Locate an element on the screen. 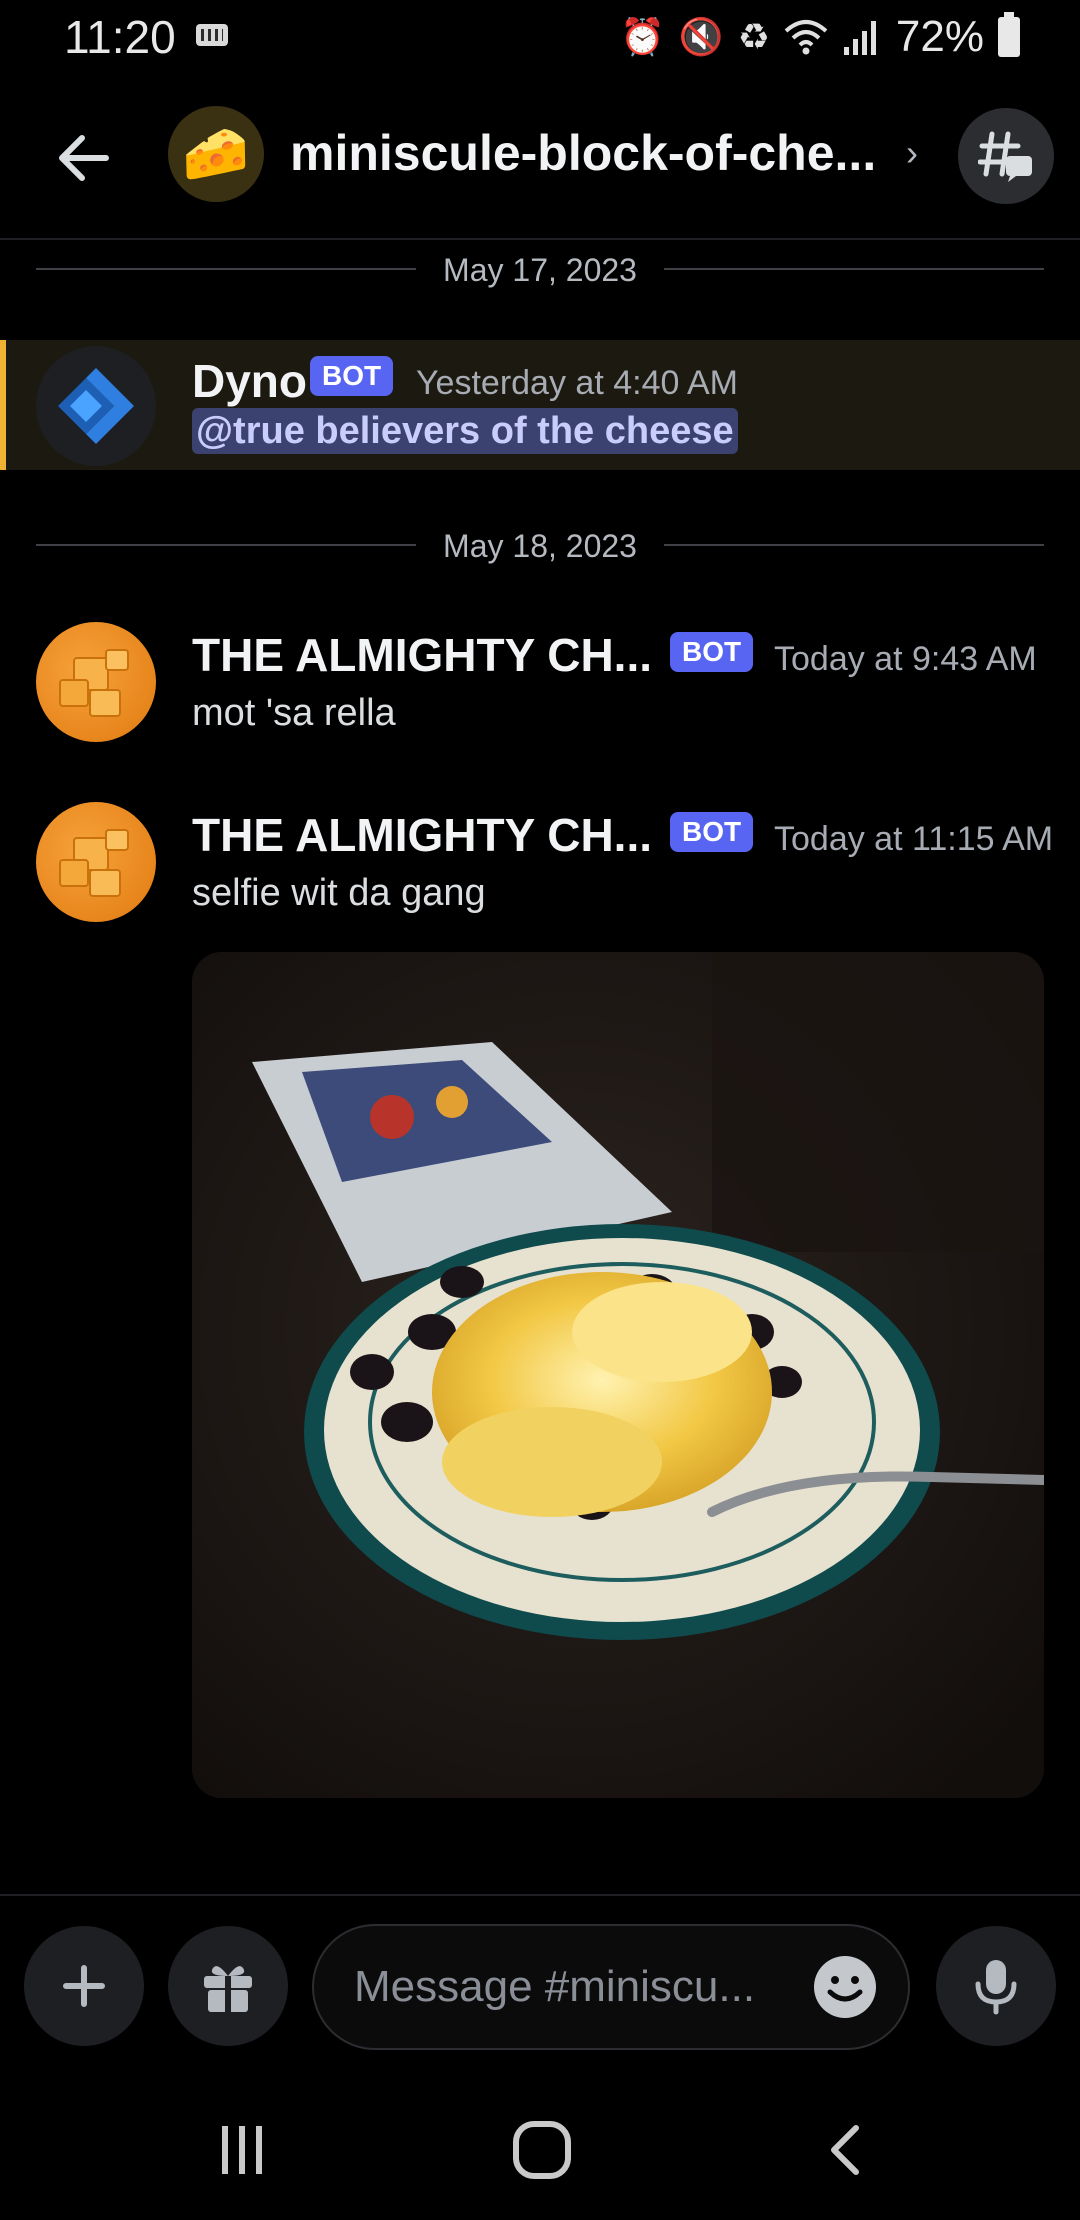 This screenshot has height=2220, width=1080. battery-percent: 72% is located at coordinates (939, 36).